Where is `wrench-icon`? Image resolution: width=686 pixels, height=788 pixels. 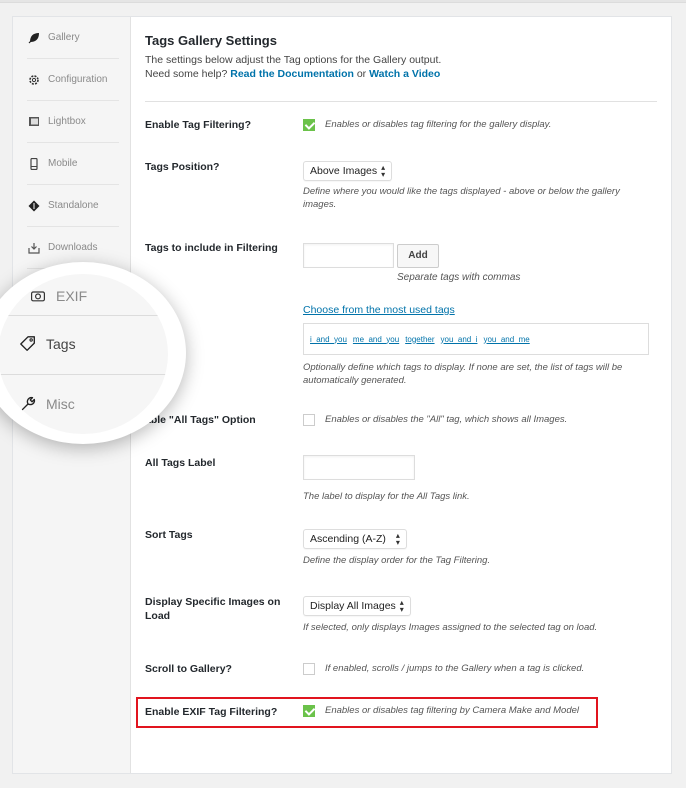
wrench-icon is located at coordinates (28, 404).